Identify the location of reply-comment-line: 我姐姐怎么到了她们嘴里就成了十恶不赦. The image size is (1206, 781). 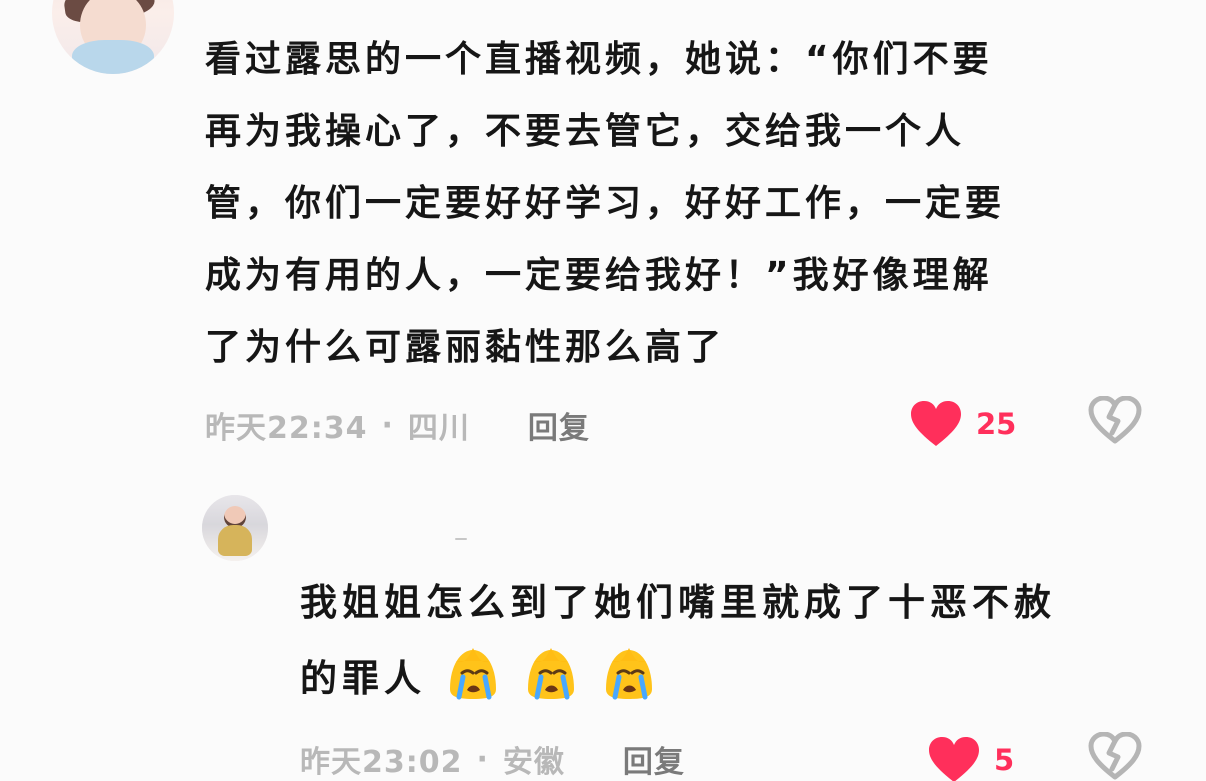
(678, 602).